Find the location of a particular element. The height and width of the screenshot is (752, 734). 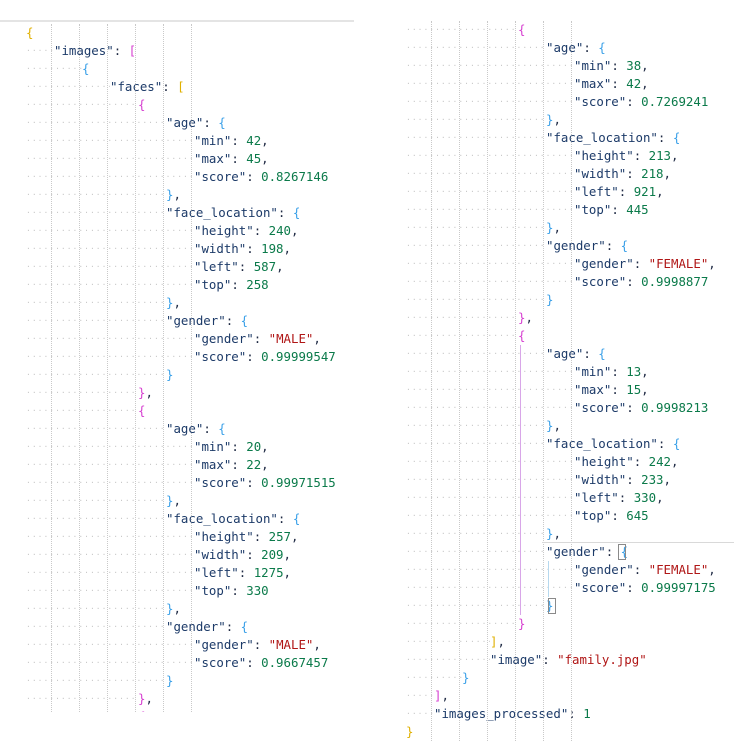

code-line: "width": 198, is located at coordinates (242, 249).